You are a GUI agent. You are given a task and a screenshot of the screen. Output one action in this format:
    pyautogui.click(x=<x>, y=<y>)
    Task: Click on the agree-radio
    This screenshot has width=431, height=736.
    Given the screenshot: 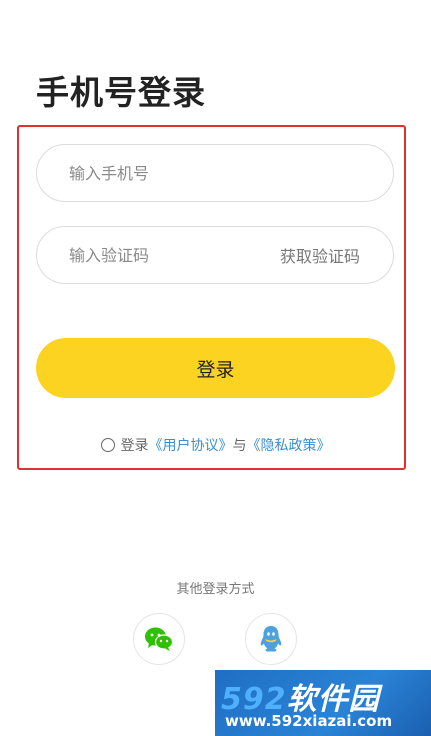 What is the action you would take?
    pyautogui.click(x=107, y=445)
    